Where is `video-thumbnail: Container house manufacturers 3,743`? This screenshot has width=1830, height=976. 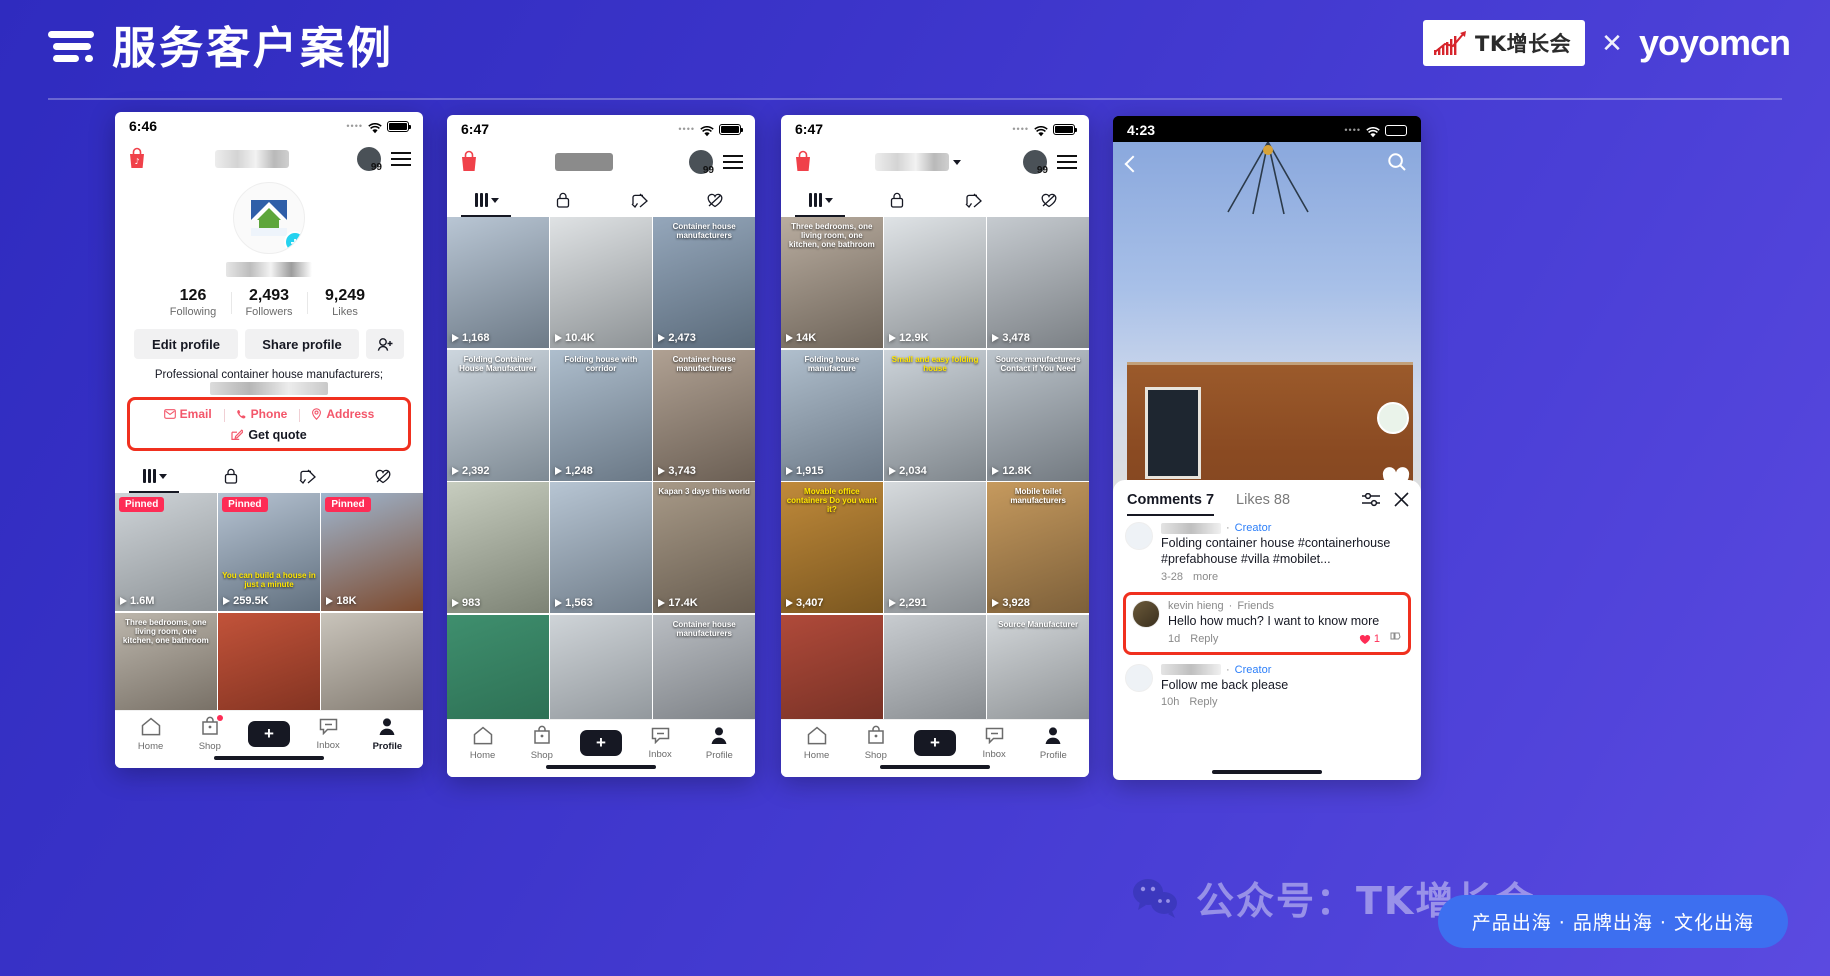 video-thumbnail: Container house manufacturers 3,743 is located at coordinates (704, 415).